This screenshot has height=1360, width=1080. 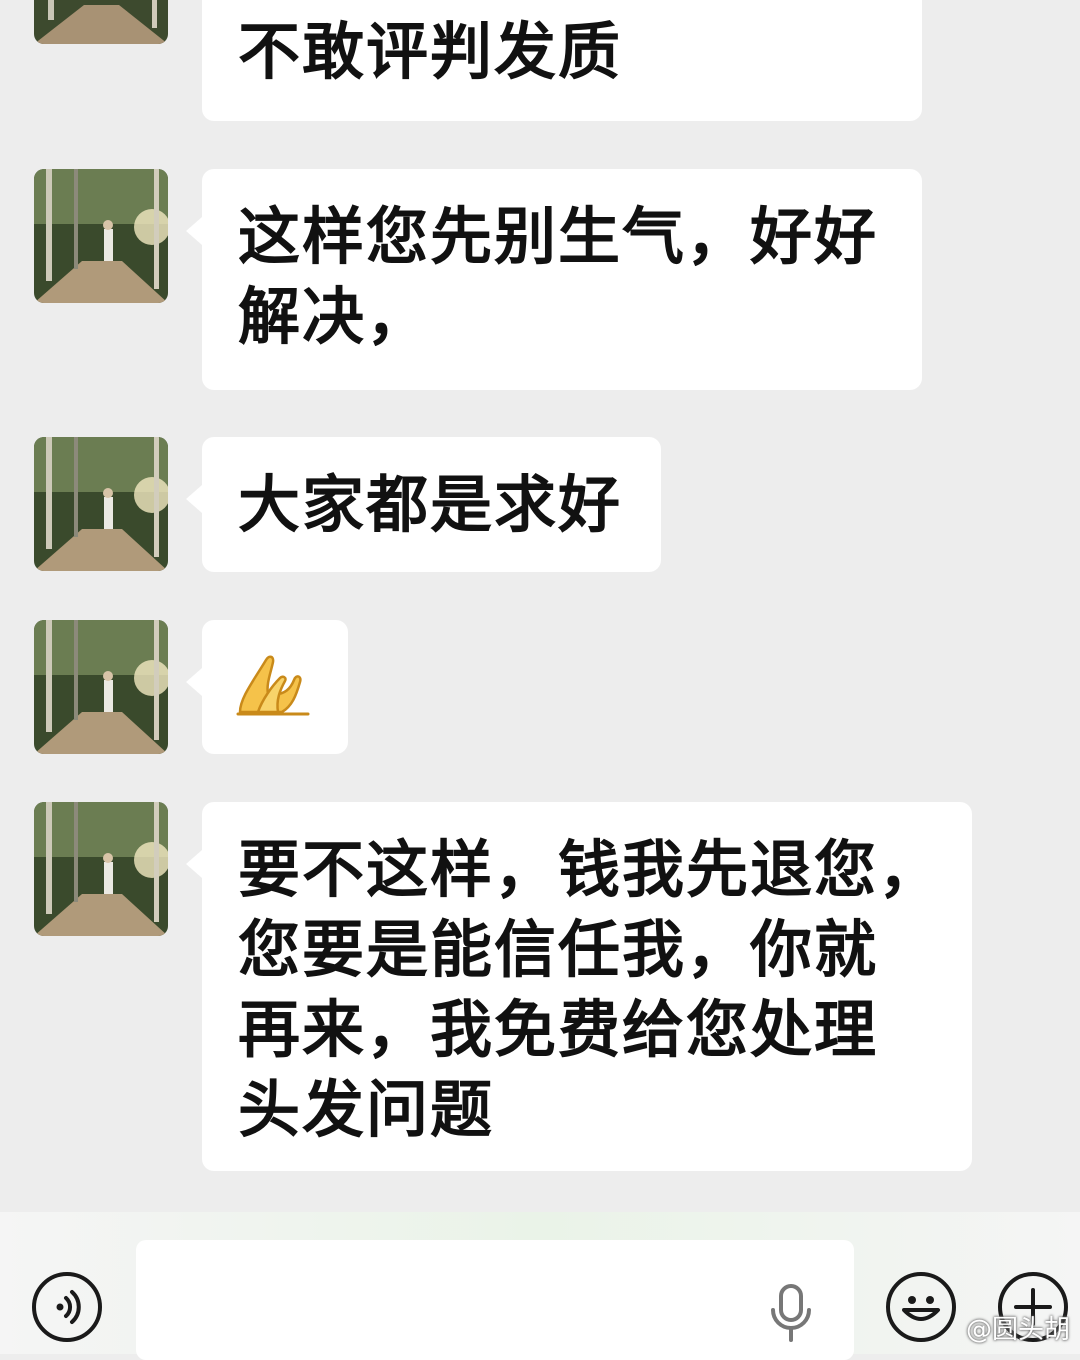 I want to click on voice-toggle-icon, so click(x=68, y=1307).